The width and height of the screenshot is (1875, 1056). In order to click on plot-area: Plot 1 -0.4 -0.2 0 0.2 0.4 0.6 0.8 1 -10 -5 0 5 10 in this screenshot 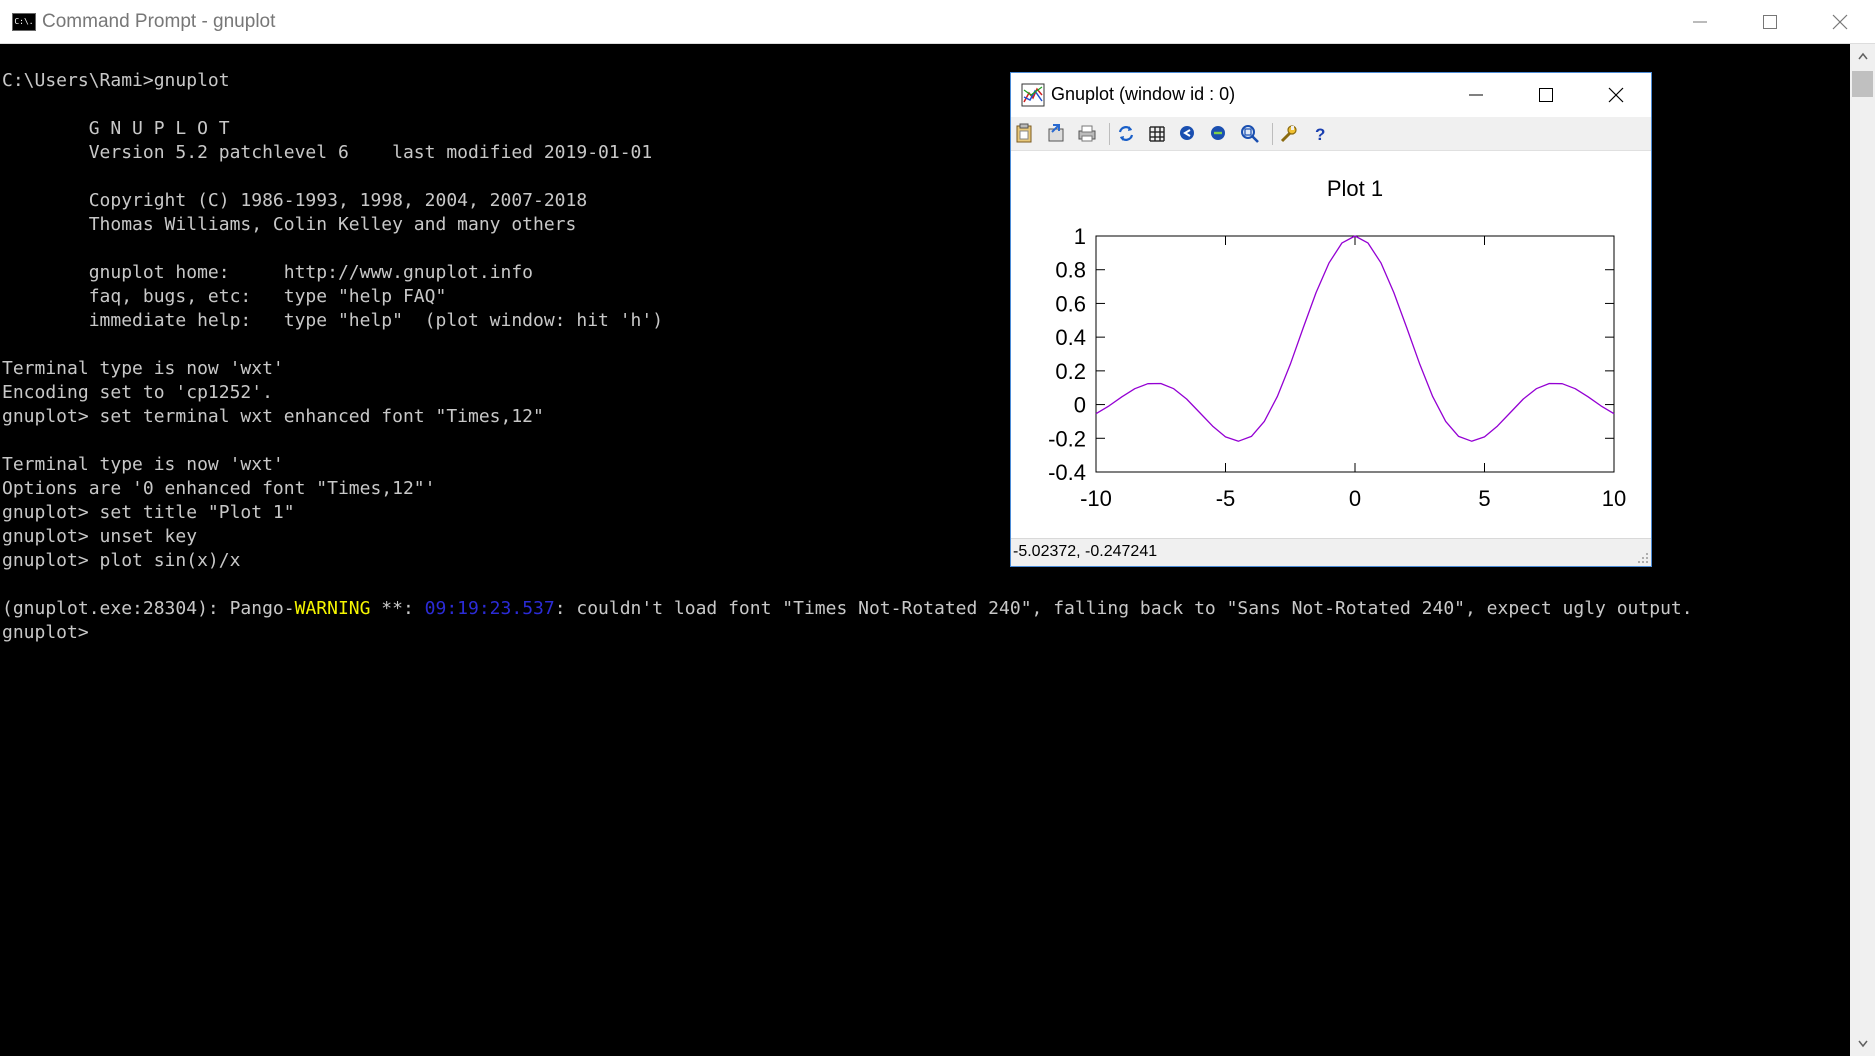, I will do `click(1331, 344)`.